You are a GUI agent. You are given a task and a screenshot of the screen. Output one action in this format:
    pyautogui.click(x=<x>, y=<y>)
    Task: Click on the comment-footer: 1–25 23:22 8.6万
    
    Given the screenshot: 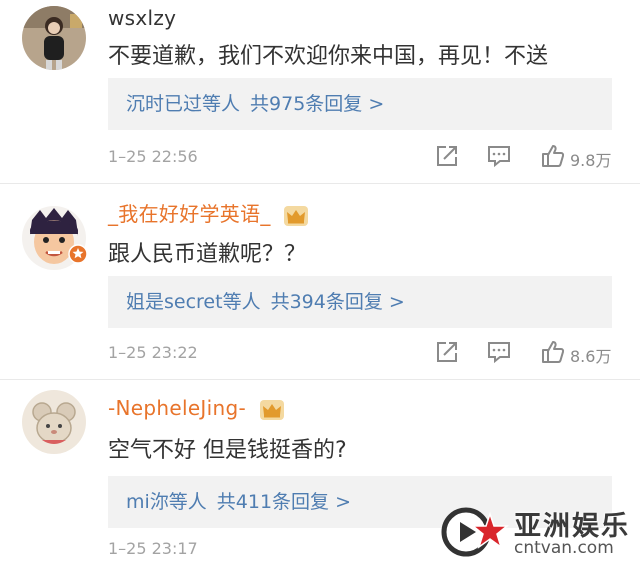 What is the action you would take?
    pyautogui.click(x=374, y=354)
    